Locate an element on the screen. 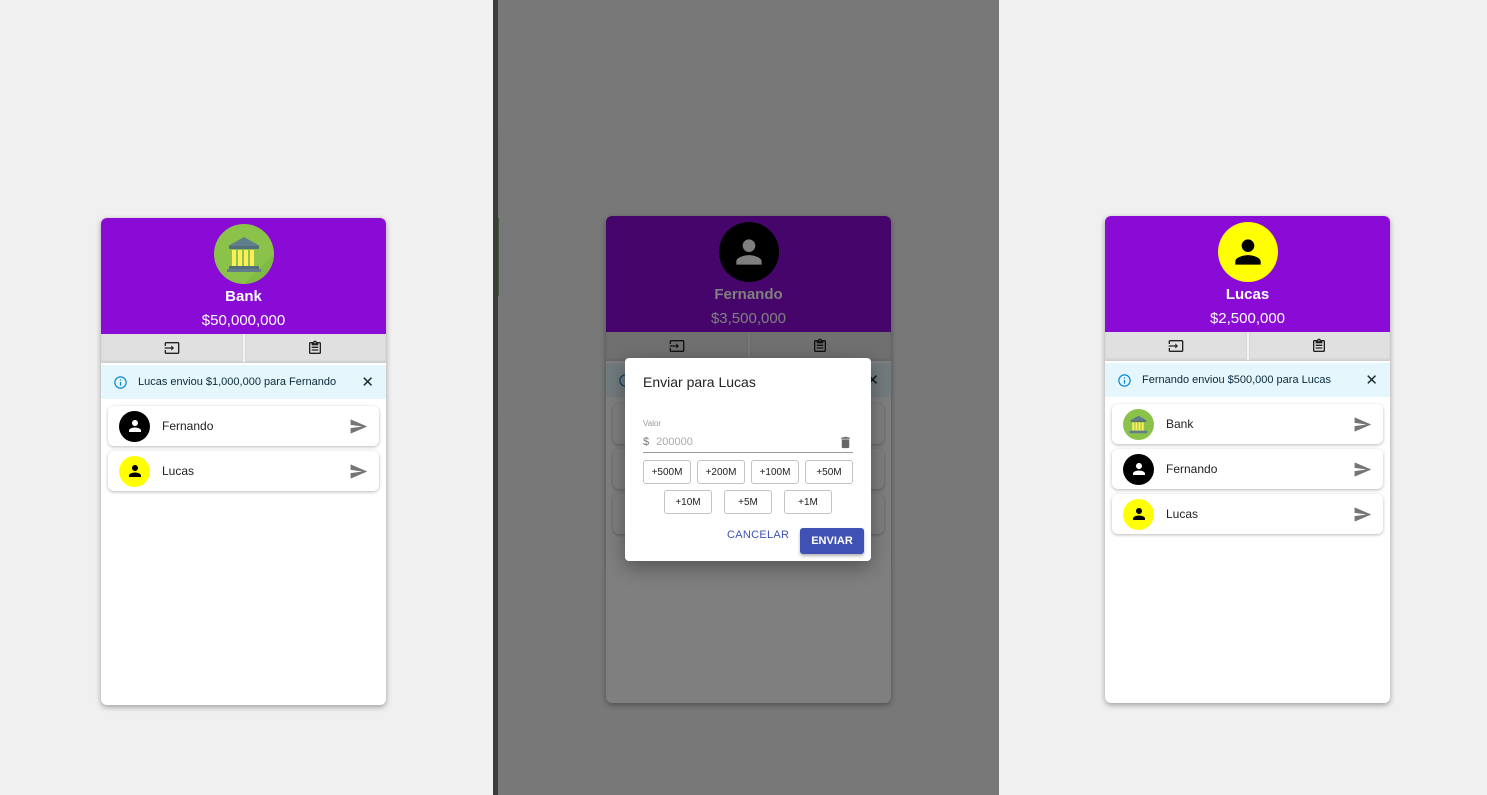 The image size is (1487, 795). profile-balance: $50,000,000 is located at coordinates (243, 320).